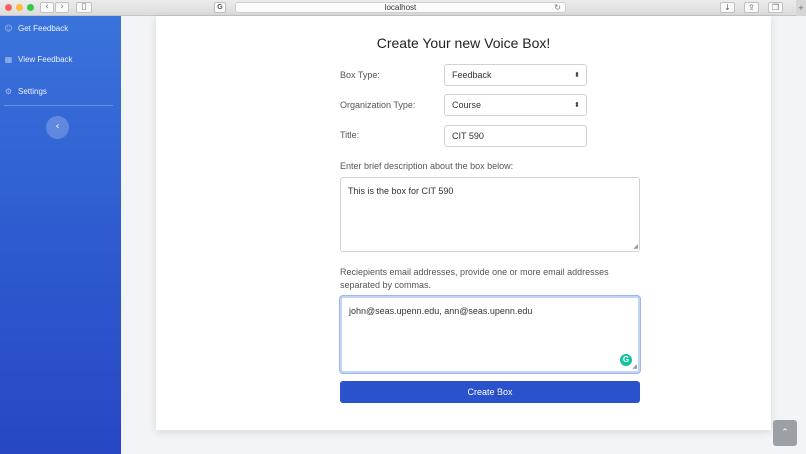 The width and height of the screenshot is (806, 454). I want to click on sidebar-divider, so click(58, 105).